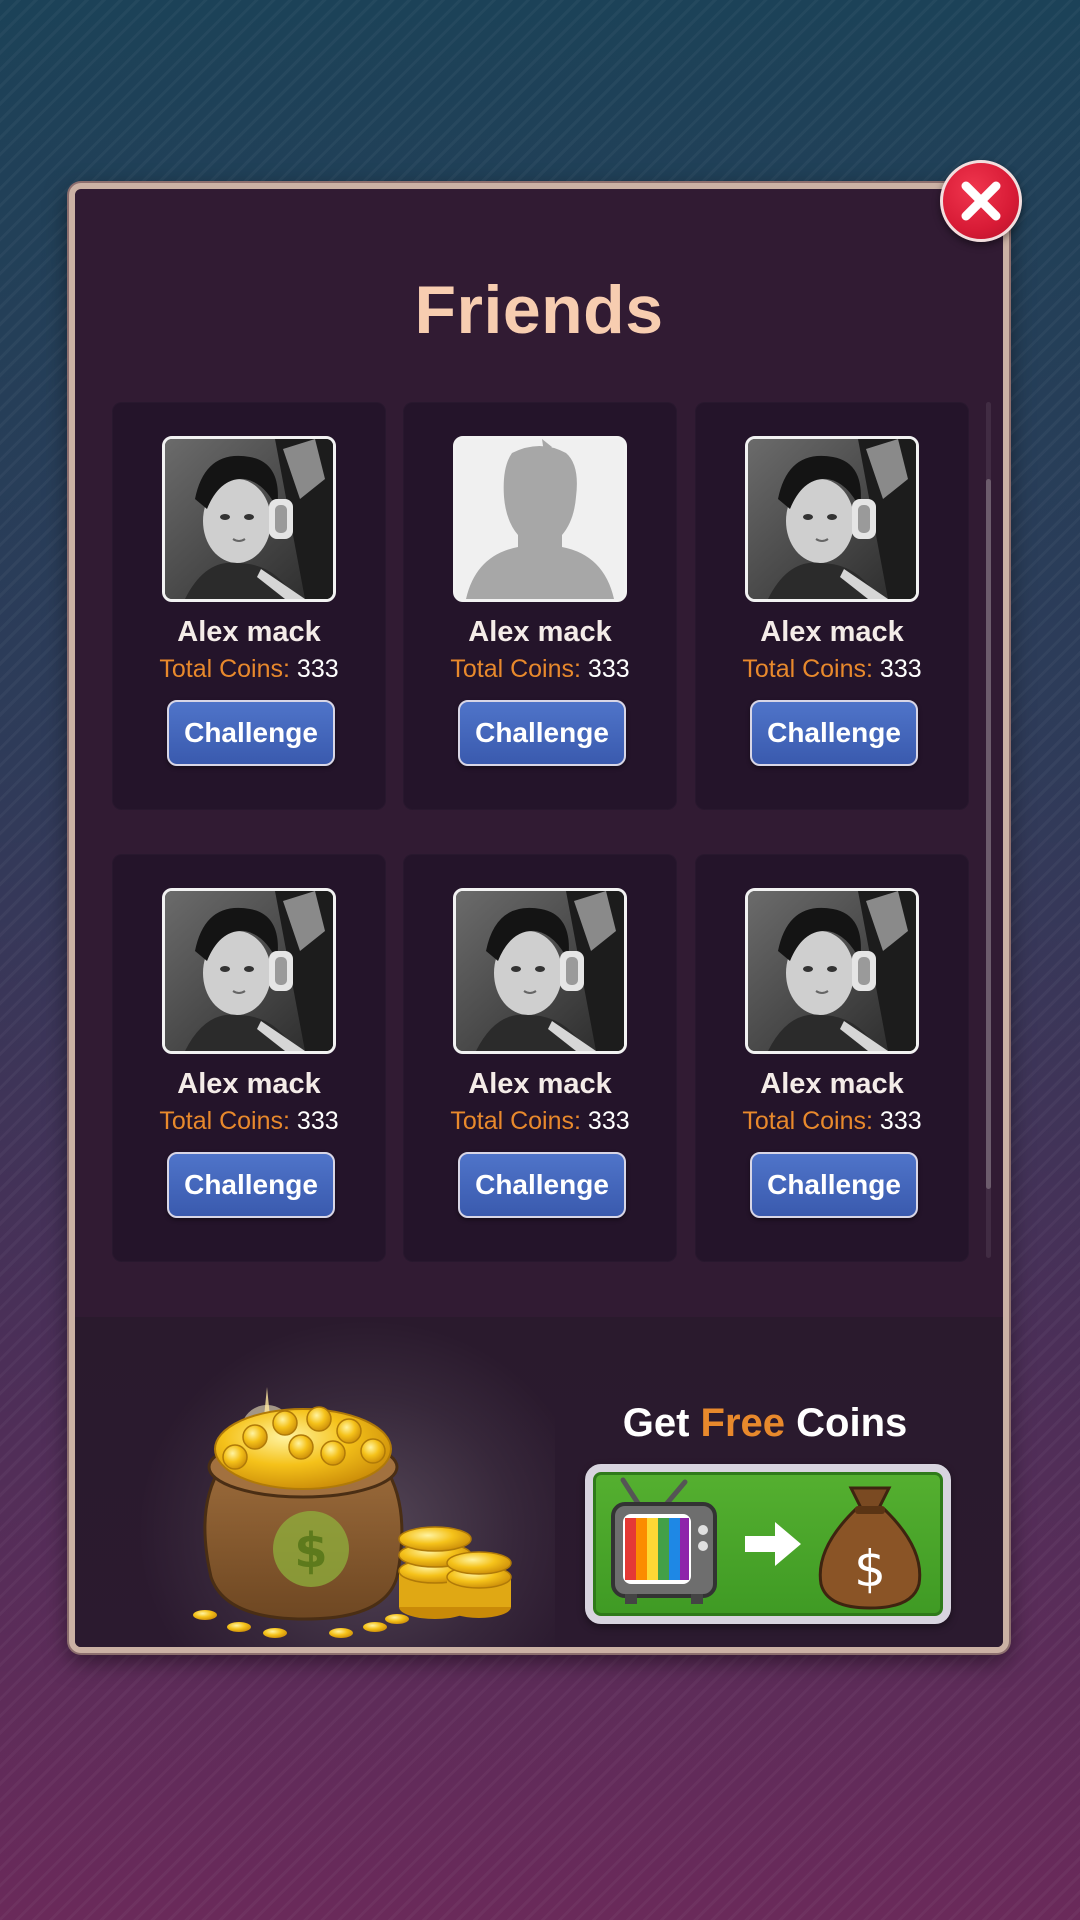 This screenshot has height=1920, width=1080. I want to click on avatar-placeholder-icon, so click(540, 519).